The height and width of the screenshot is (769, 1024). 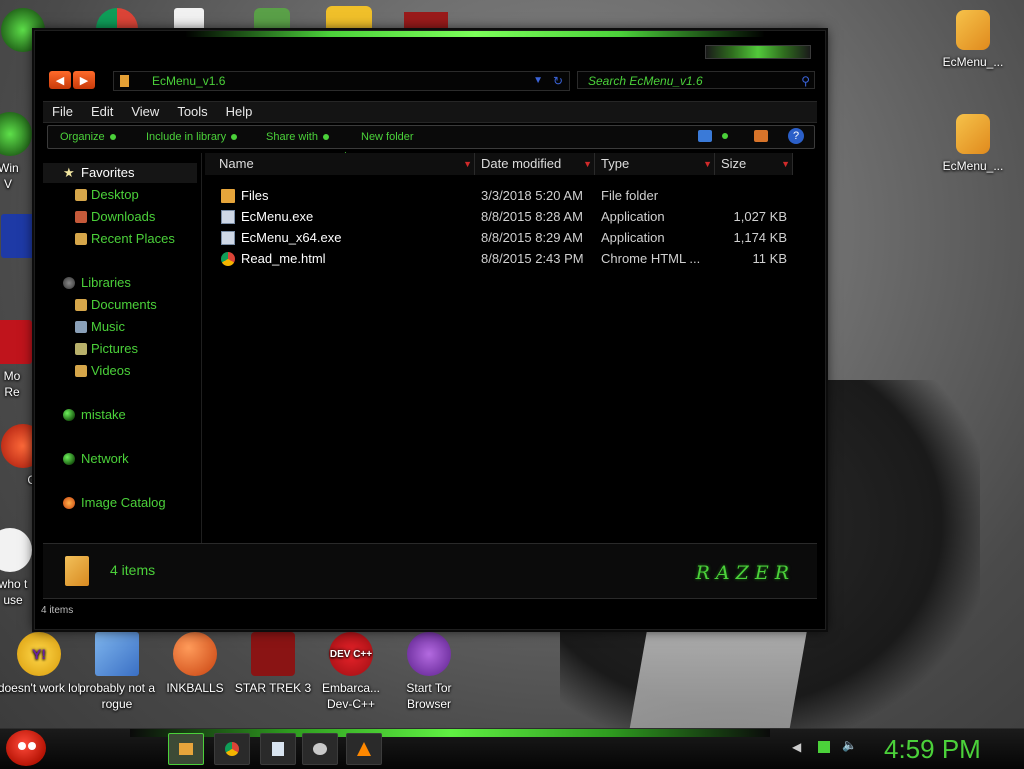 I want to click on desktop-icon-tor: Start Tor Browser, so click(x=429, y=672).